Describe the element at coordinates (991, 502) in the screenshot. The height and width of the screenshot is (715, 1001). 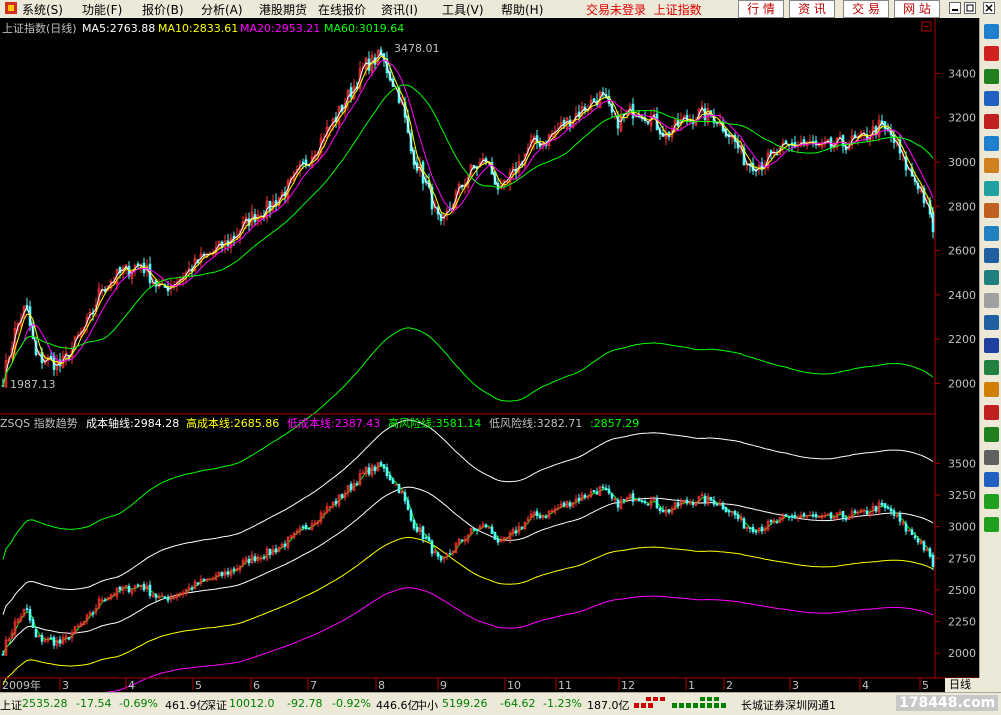
I see `arrow-up-icon` at that location.